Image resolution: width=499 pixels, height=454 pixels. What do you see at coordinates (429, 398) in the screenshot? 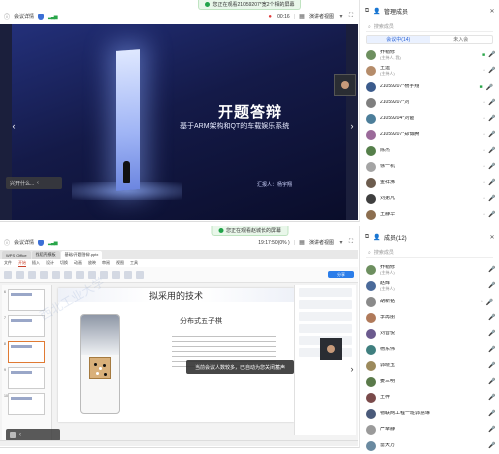
I see `list-item: 王梓 🎤` at bounding box center [429, 398].